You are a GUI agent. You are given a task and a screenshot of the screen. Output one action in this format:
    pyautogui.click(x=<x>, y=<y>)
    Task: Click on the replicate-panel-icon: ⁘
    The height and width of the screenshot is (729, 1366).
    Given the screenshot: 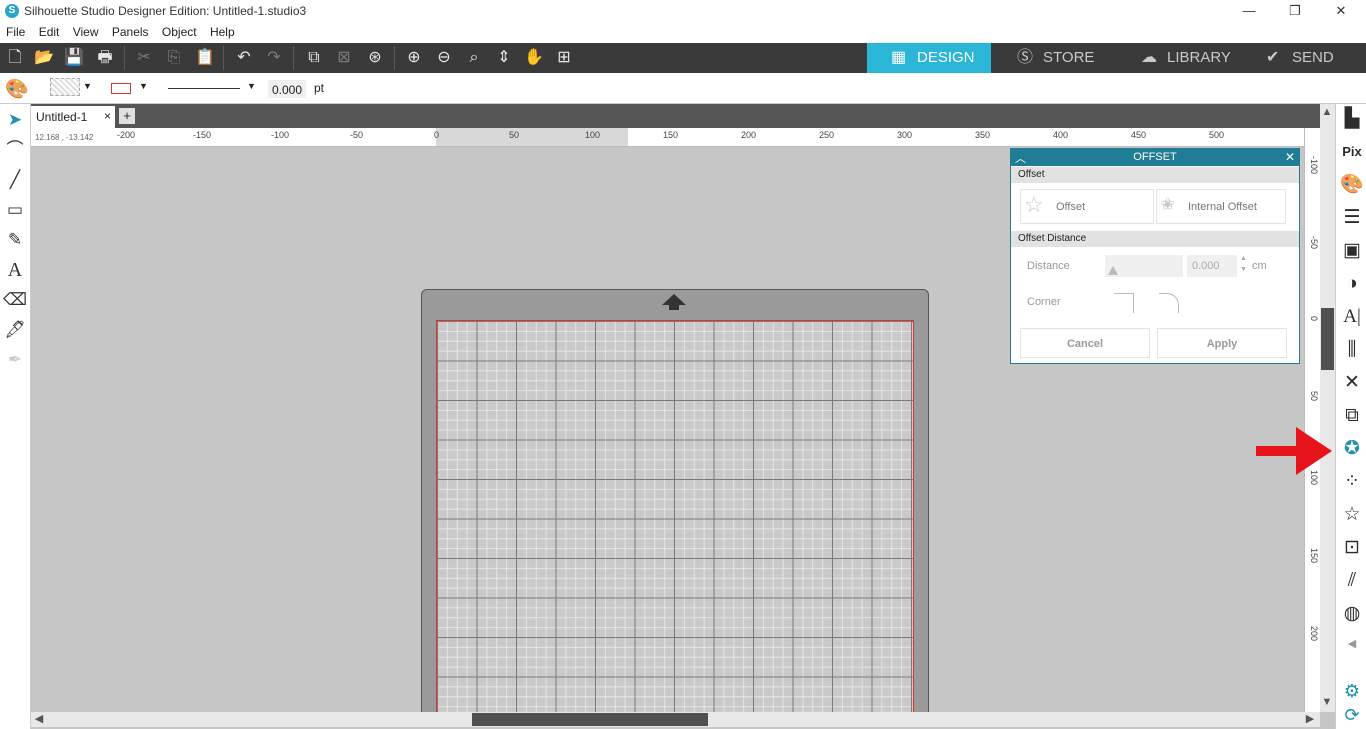 What is the action you would take?
    pyautogui.click(x=1352, y=482)
    